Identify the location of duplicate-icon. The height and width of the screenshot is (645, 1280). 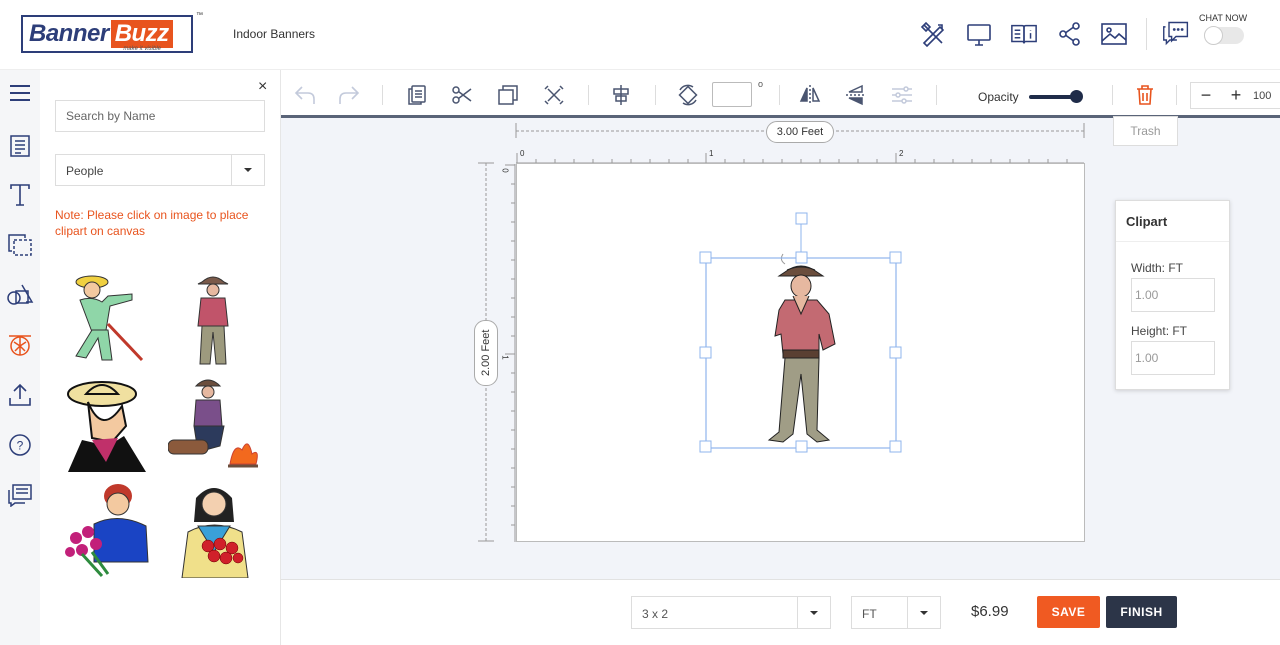
(508, 95).